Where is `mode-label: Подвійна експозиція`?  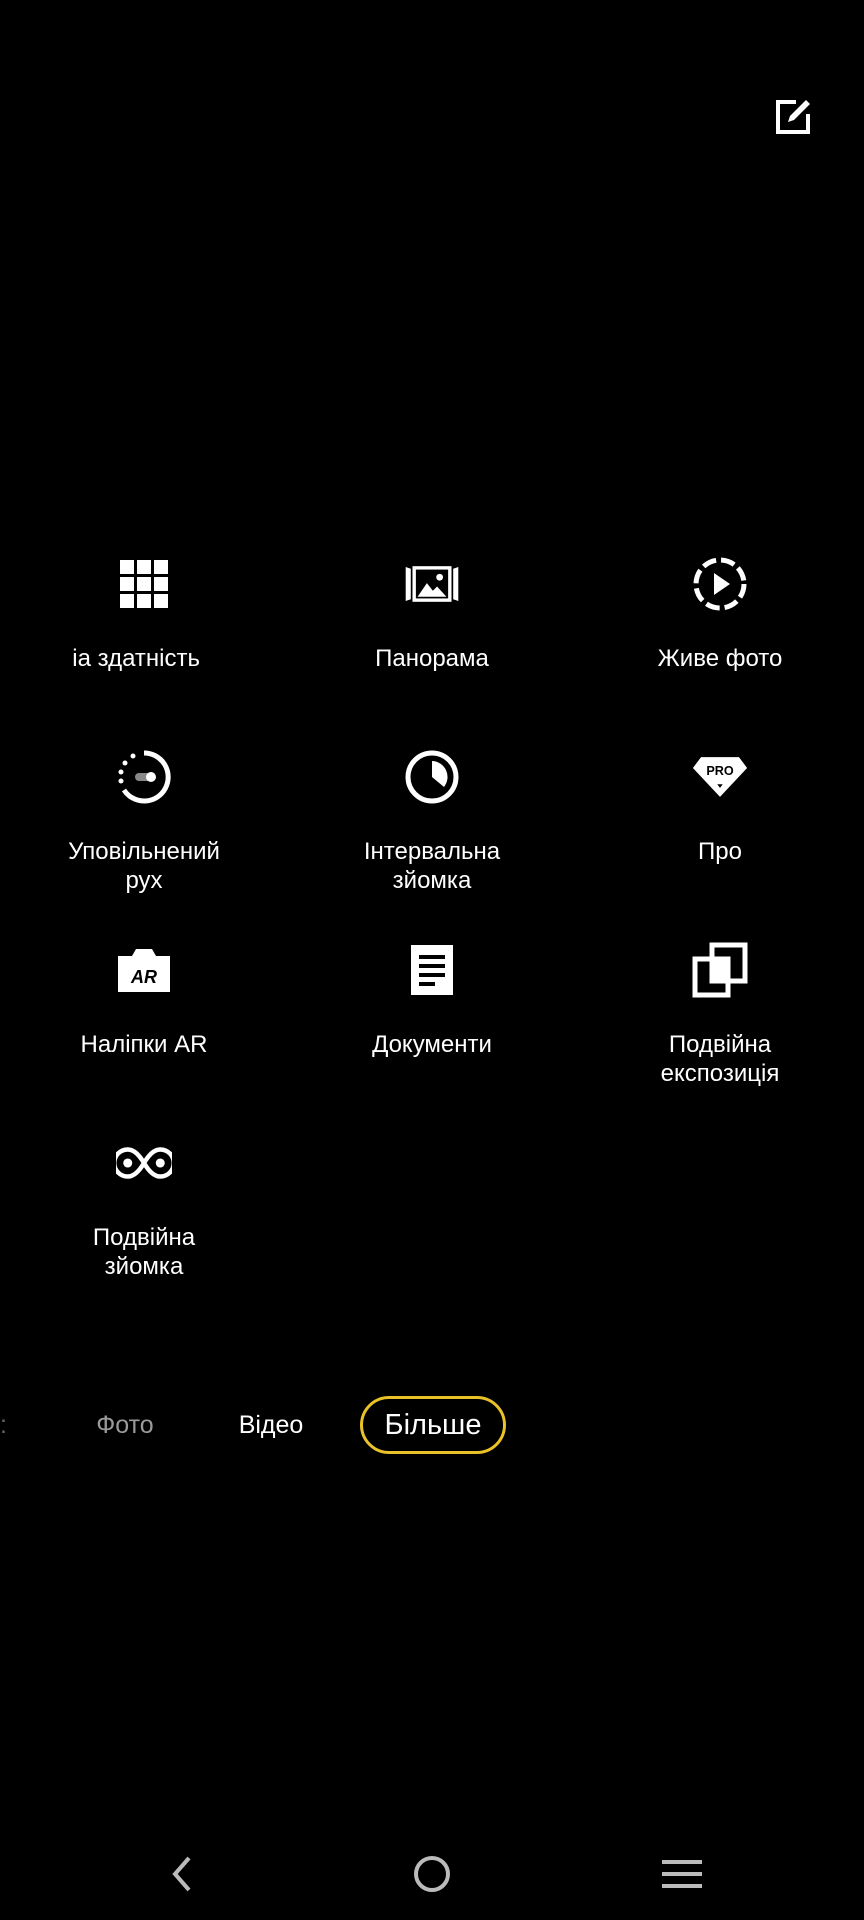
mode-label: Подвійна експозиція is located at coordinates (720, 1059).